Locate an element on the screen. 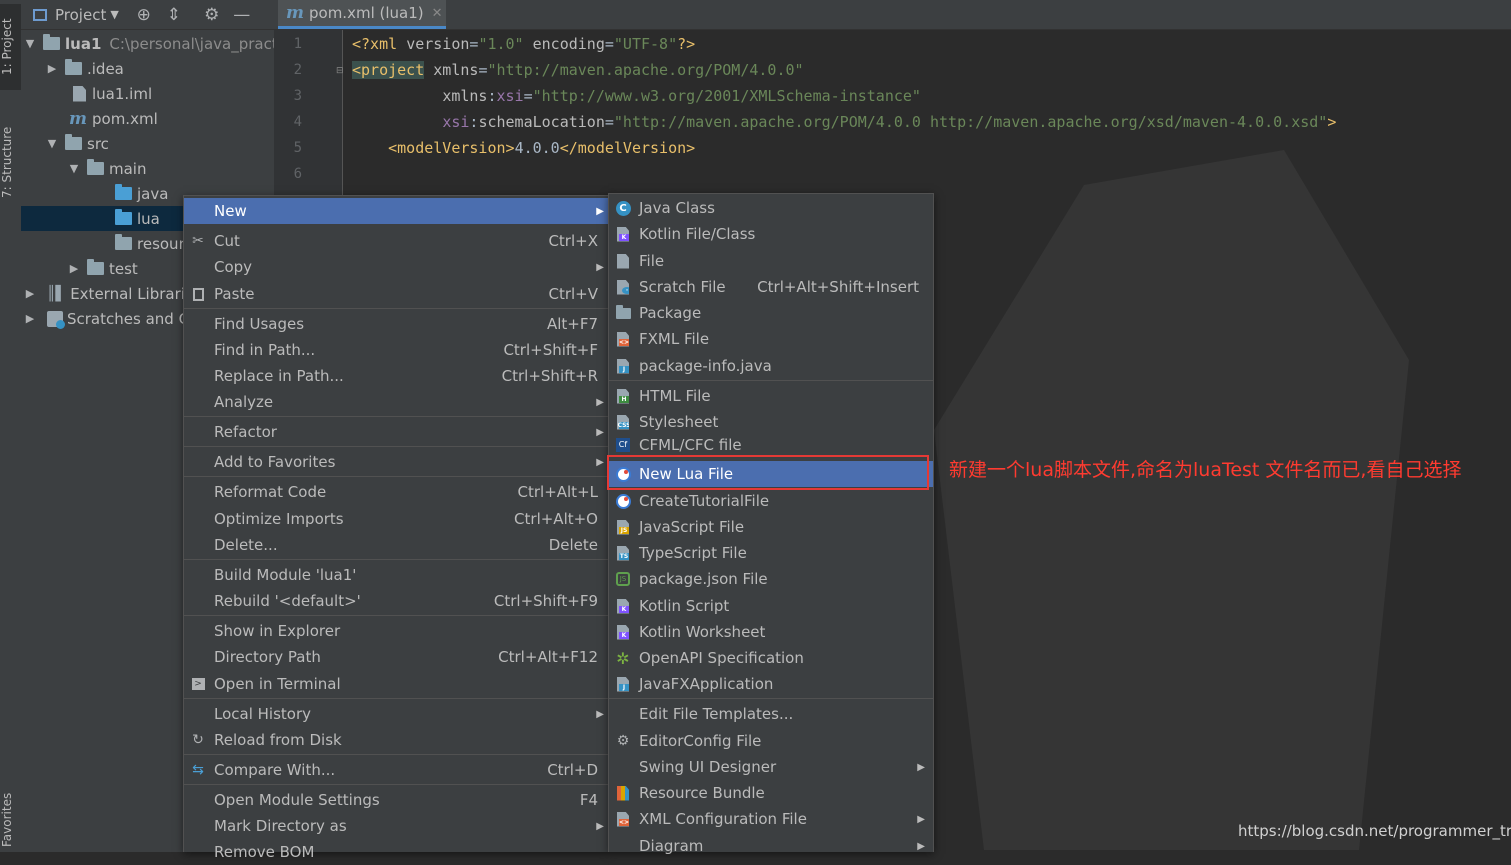  menu-item-delete: Delete... Delete is located at coordinates (396, 545).